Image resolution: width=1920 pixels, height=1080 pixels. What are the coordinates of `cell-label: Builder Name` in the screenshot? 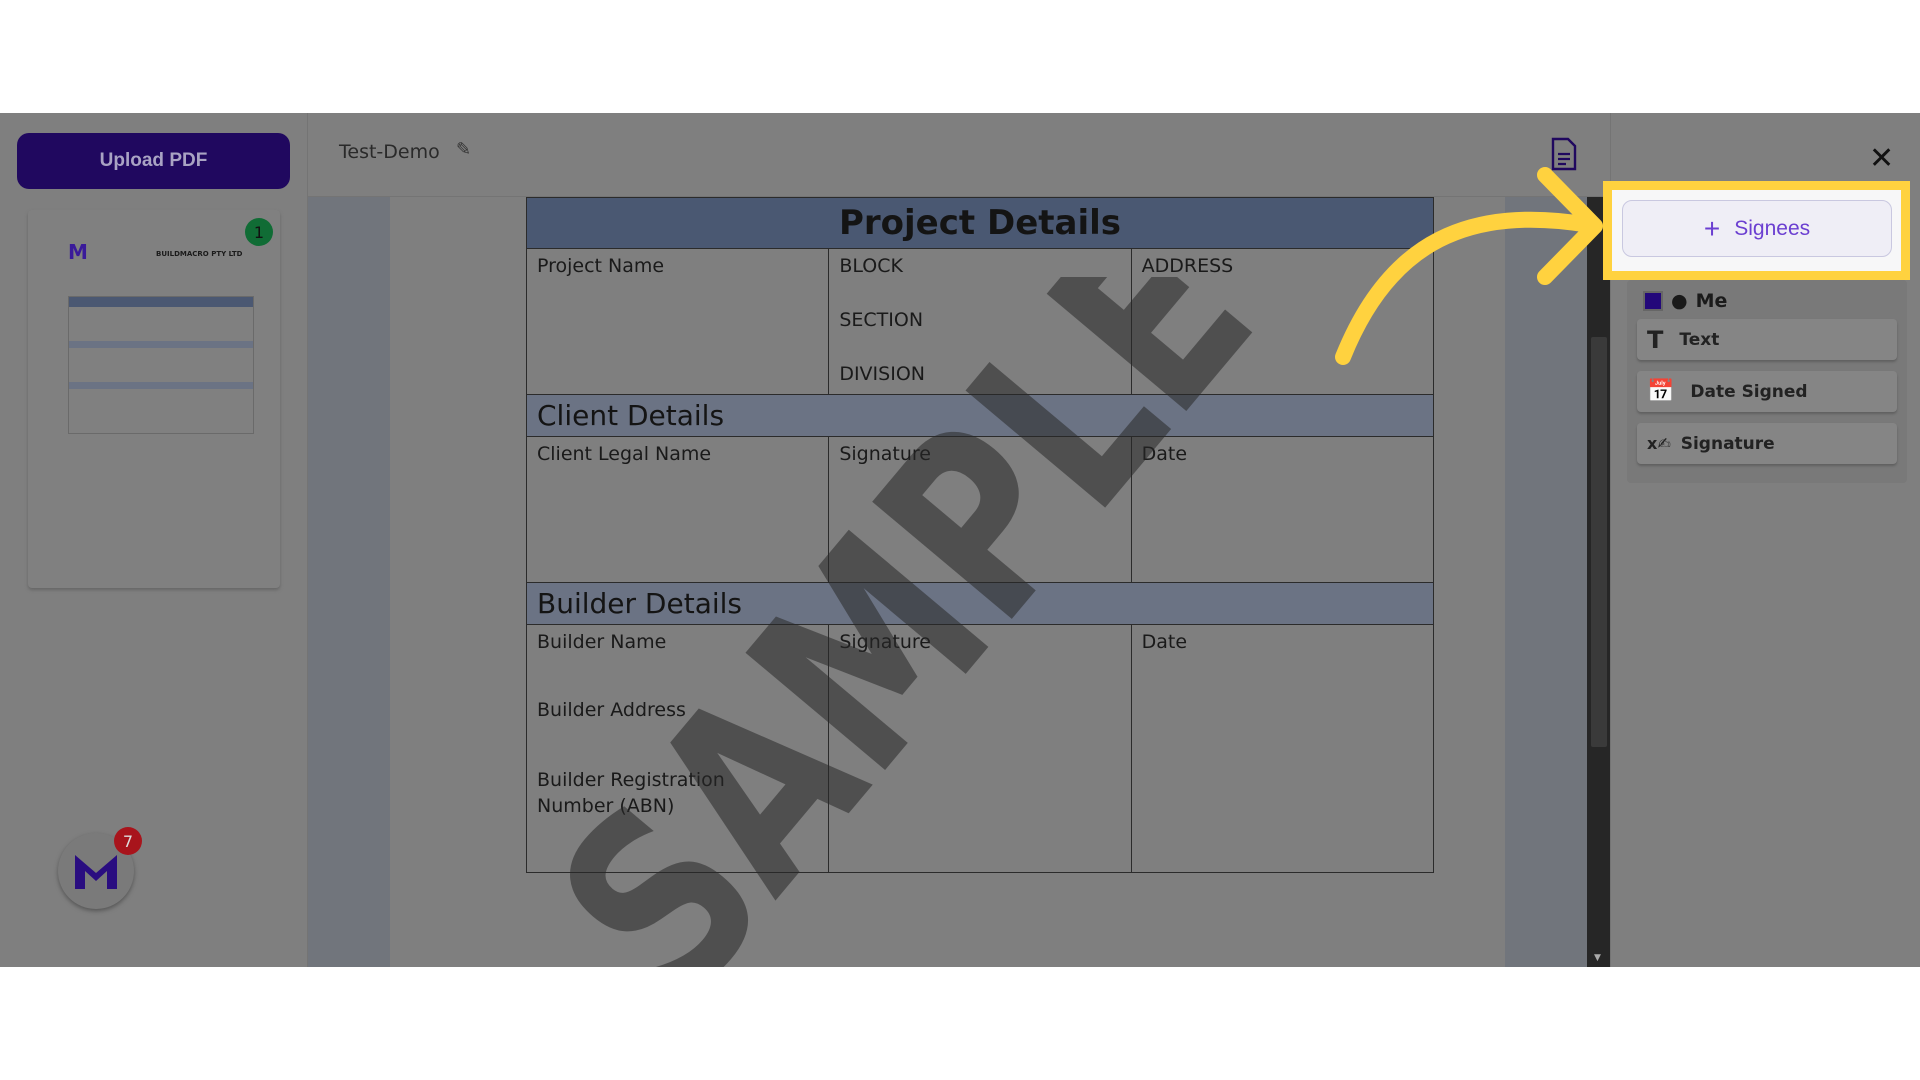 It's located at (602, 642).